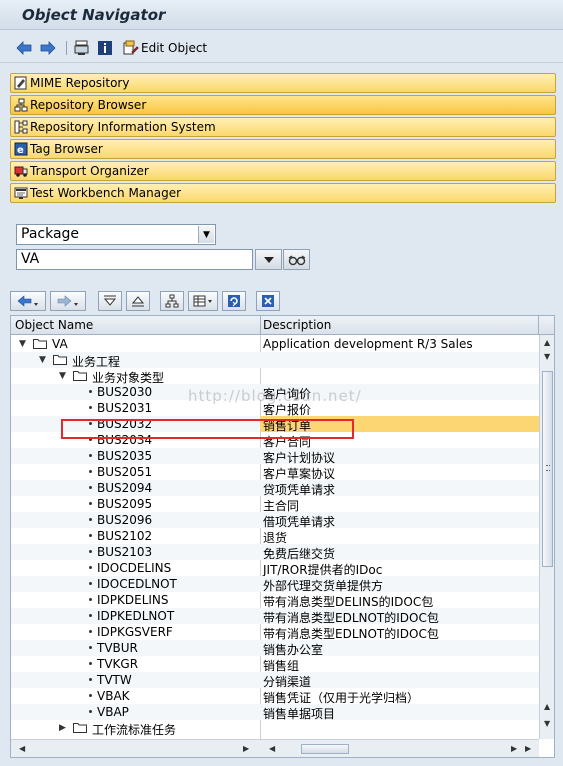 Image resolution: width=563 pixels, height=766 pixels. What do you see at coordinates (275, 504) in the screenshot?
I see `tree-row: BUS2095 主合同` at bounding box center [275, 504].